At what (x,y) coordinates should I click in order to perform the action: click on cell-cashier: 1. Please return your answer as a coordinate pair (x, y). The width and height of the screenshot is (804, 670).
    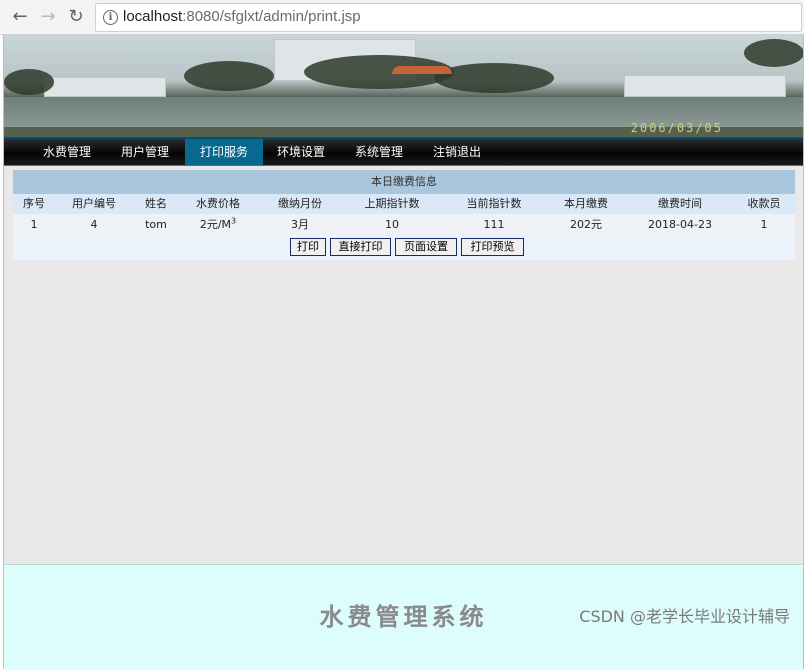
    Looking at the image, I should click on (764, 224).